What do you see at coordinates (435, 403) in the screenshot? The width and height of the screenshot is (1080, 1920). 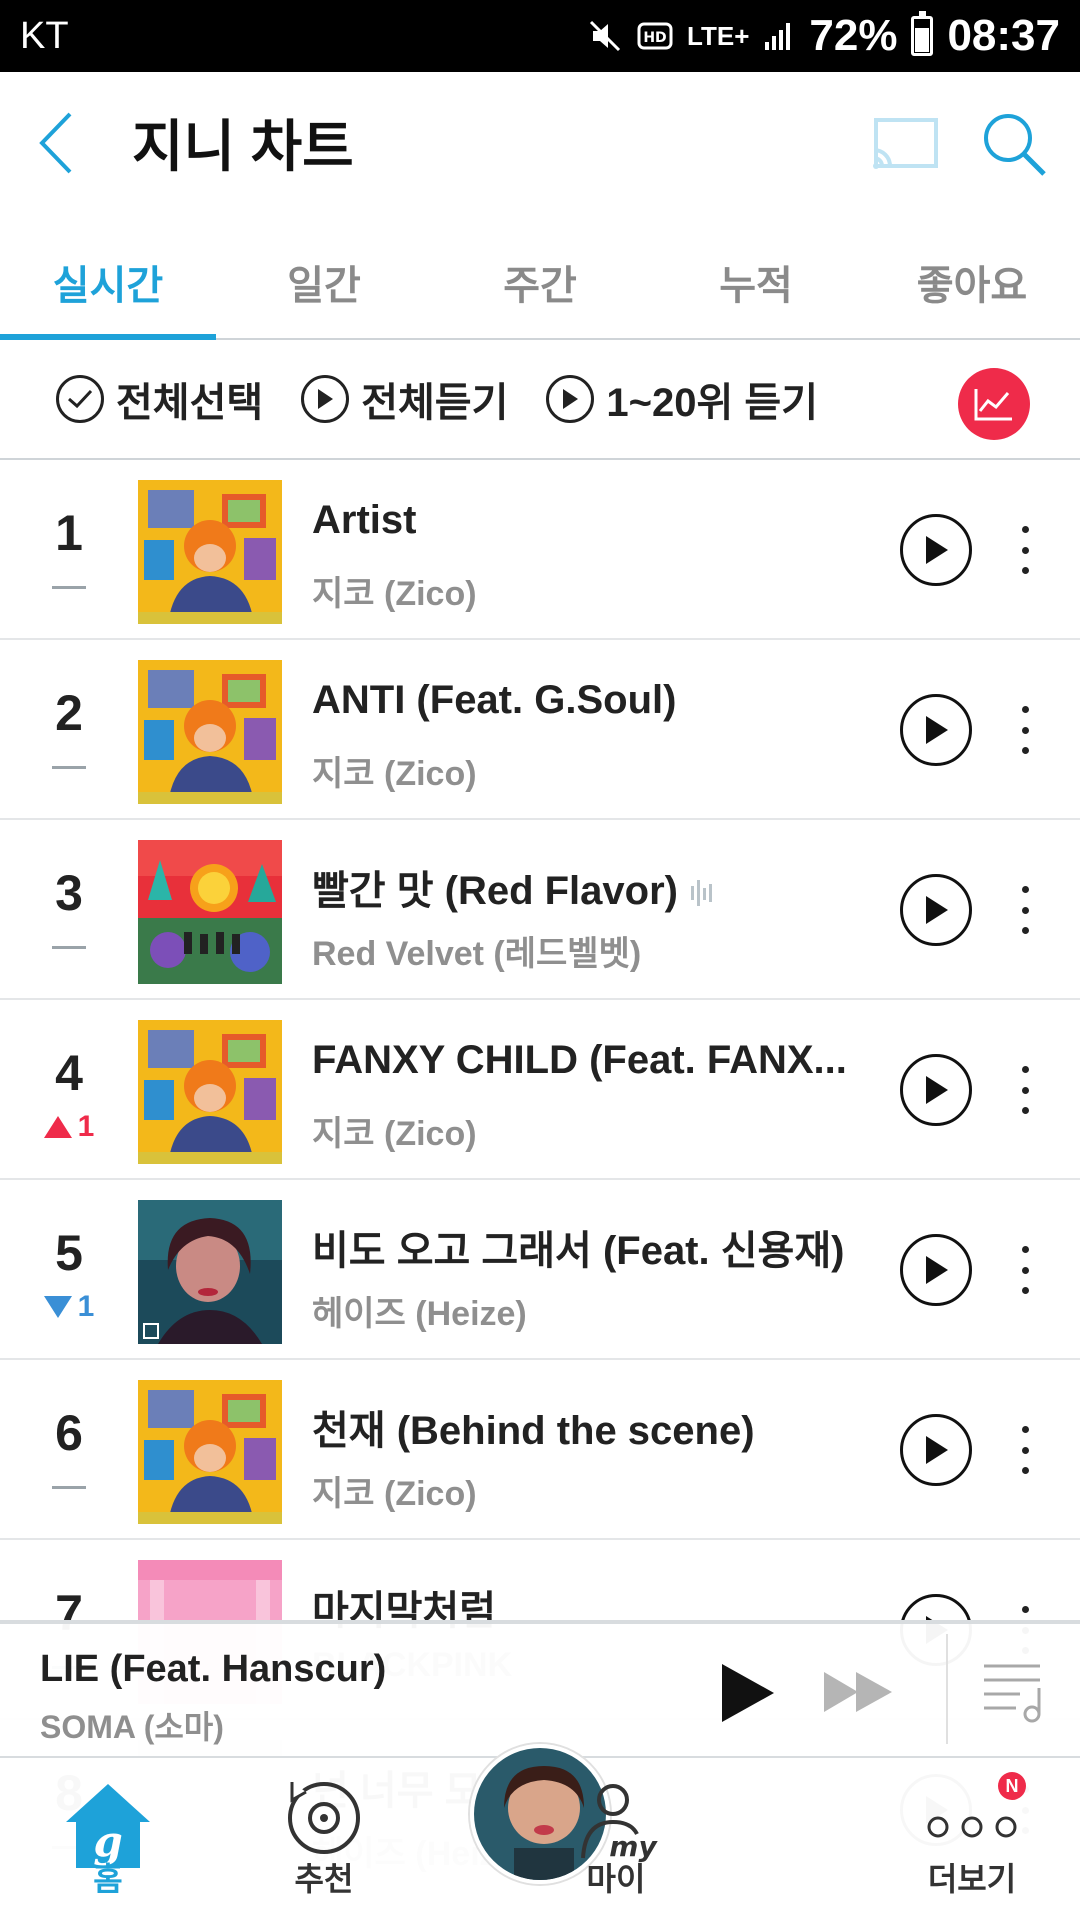 I see `play-all-label: 전체듣기` at bounding box center [435, 403].